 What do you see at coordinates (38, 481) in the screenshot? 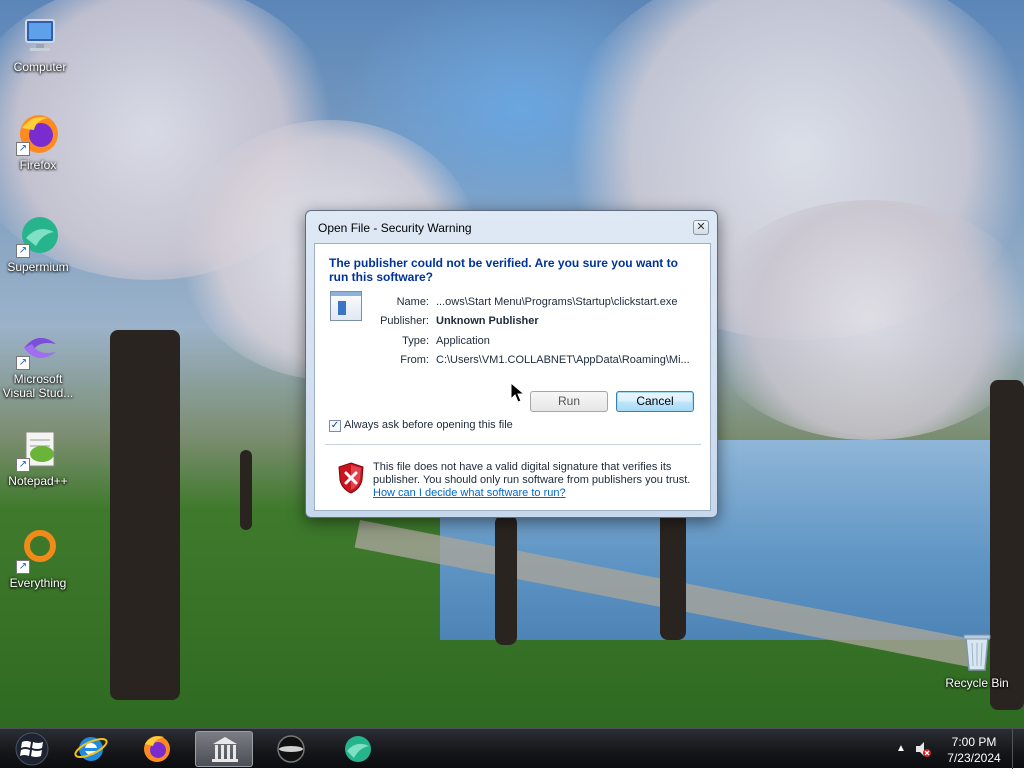
I see `desktop-icon-label: Notepad++` at bounding box center [38, 481].